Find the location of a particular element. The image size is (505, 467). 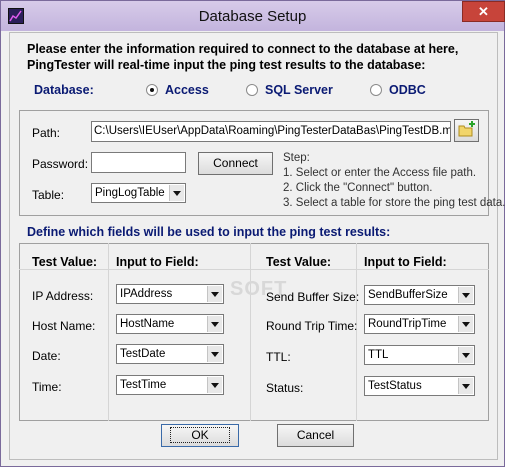

radio-sql-server-label: SQL Server is located at coordinates (299, 90).